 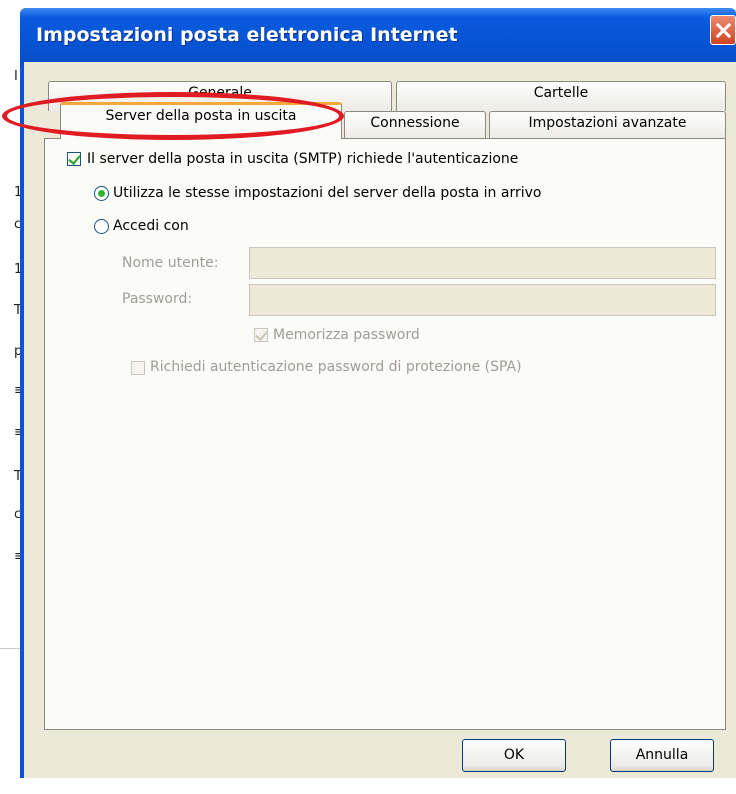 I want to click on background-text: I, so click(x=16, y=76).